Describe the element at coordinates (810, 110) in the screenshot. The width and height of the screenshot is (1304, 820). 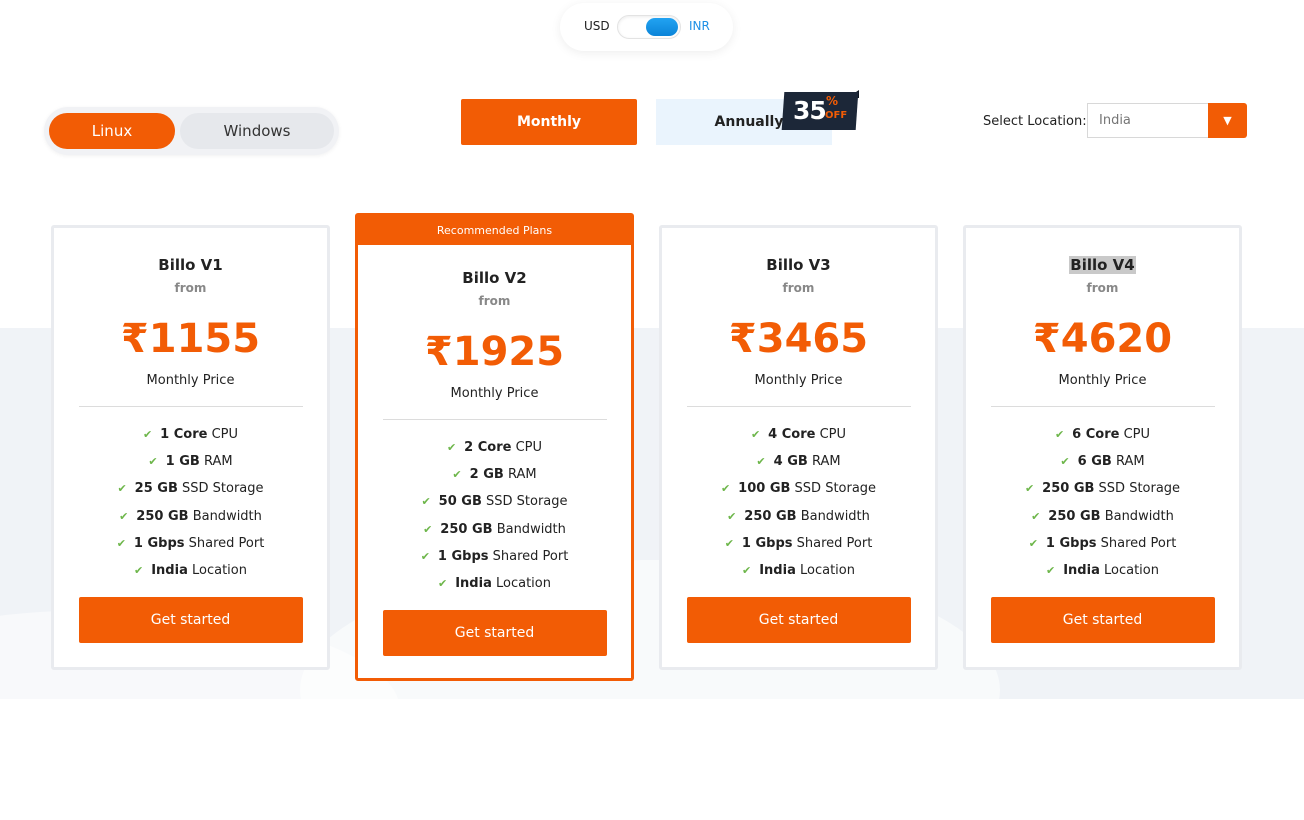
I see `discount-number: 35` at that location.